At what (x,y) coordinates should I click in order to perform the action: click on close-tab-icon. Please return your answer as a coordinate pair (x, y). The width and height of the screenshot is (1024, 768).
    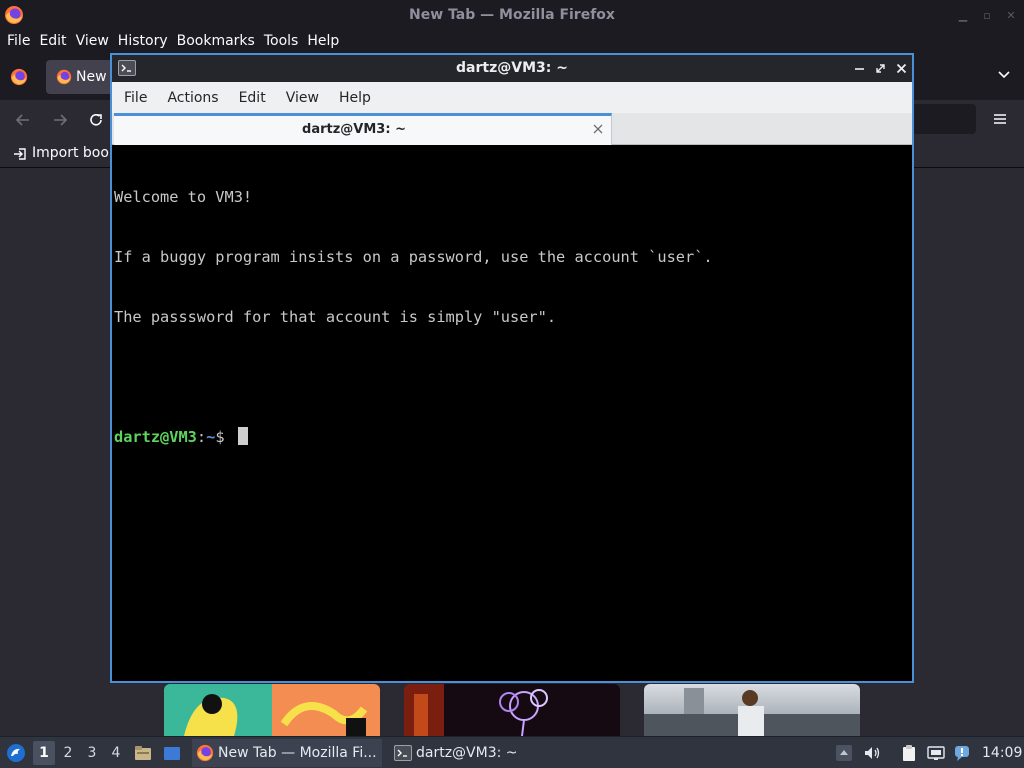
    Looking at the image, I should click on (598, 129).